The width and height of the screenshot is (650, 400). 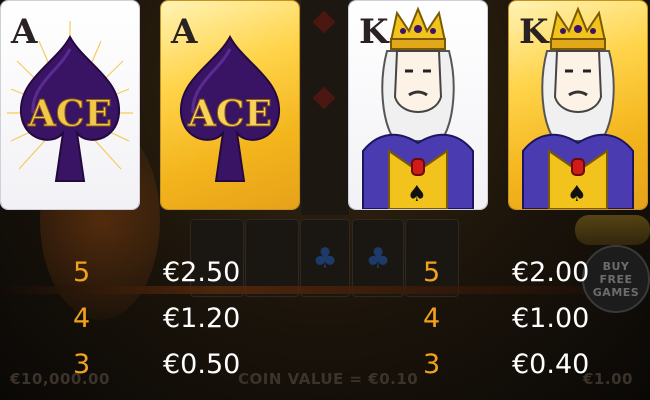 I want to click on paytable-right-amount-4: €1.00, so click(x=551, y=318).